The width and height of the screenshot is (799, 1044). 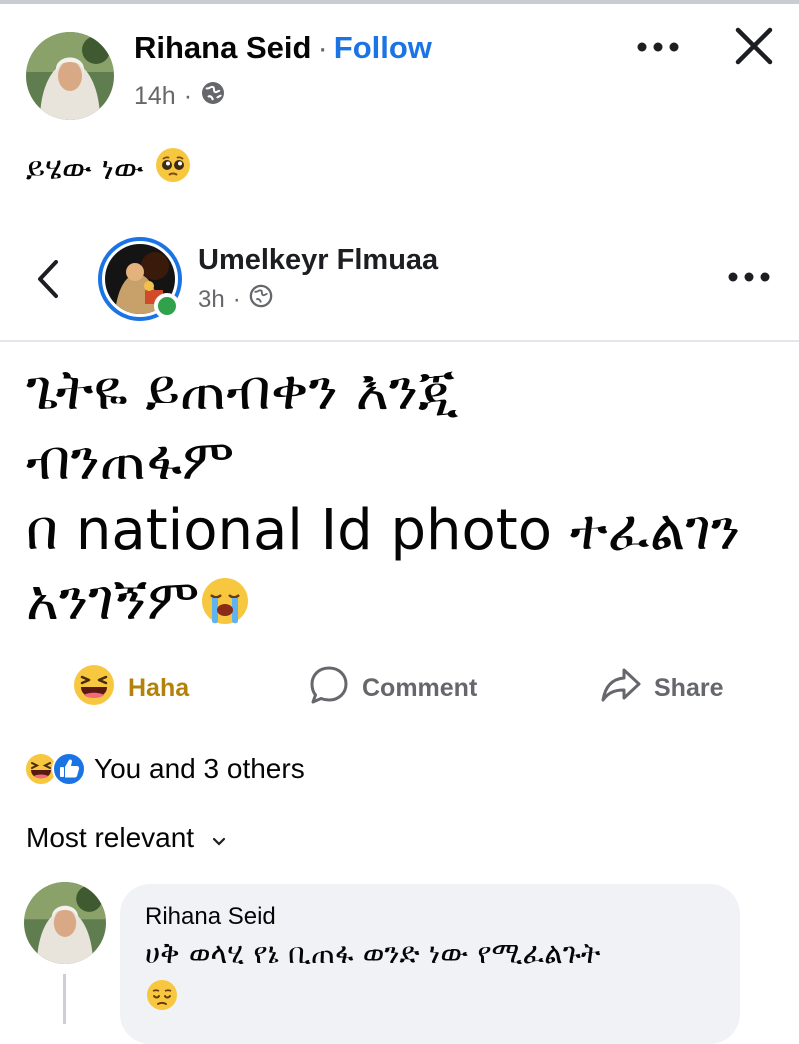 I want to click on haha-reaction-button: Haha, so click(x=130, y=688).